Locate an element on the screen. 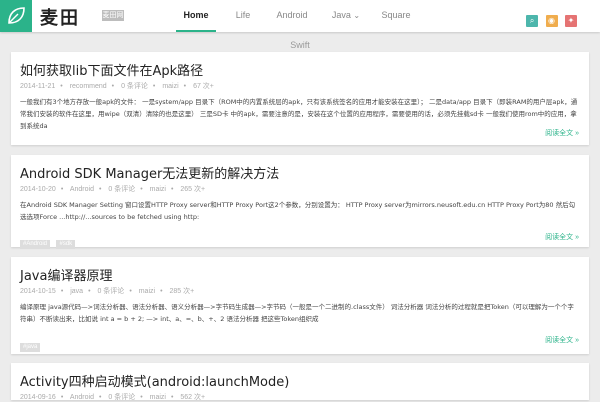 This screenshot has width=600, height=402. tag-java: #java is located at coordinates (30, 347).